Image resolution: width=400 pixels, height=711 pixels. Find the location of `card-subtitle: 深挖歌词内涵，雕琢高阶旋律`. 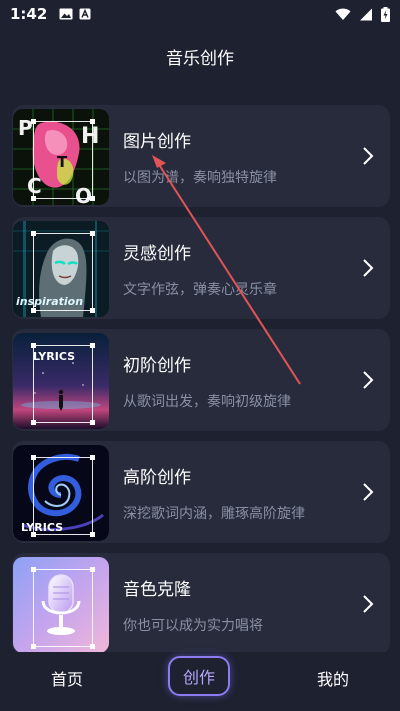

card-subtitle: 深挖歌词内涵，雕琢高阶旋律 is located at coordinates (214, 514).